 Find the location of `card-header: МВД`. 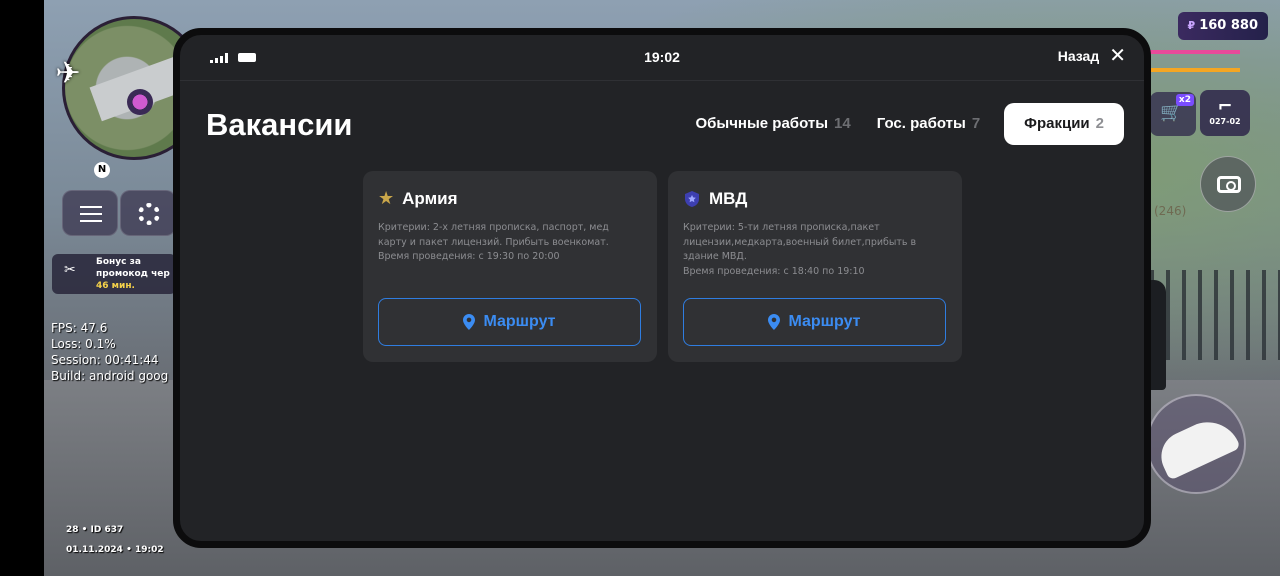

card-header: МВД is located at coordinates (715, 199).